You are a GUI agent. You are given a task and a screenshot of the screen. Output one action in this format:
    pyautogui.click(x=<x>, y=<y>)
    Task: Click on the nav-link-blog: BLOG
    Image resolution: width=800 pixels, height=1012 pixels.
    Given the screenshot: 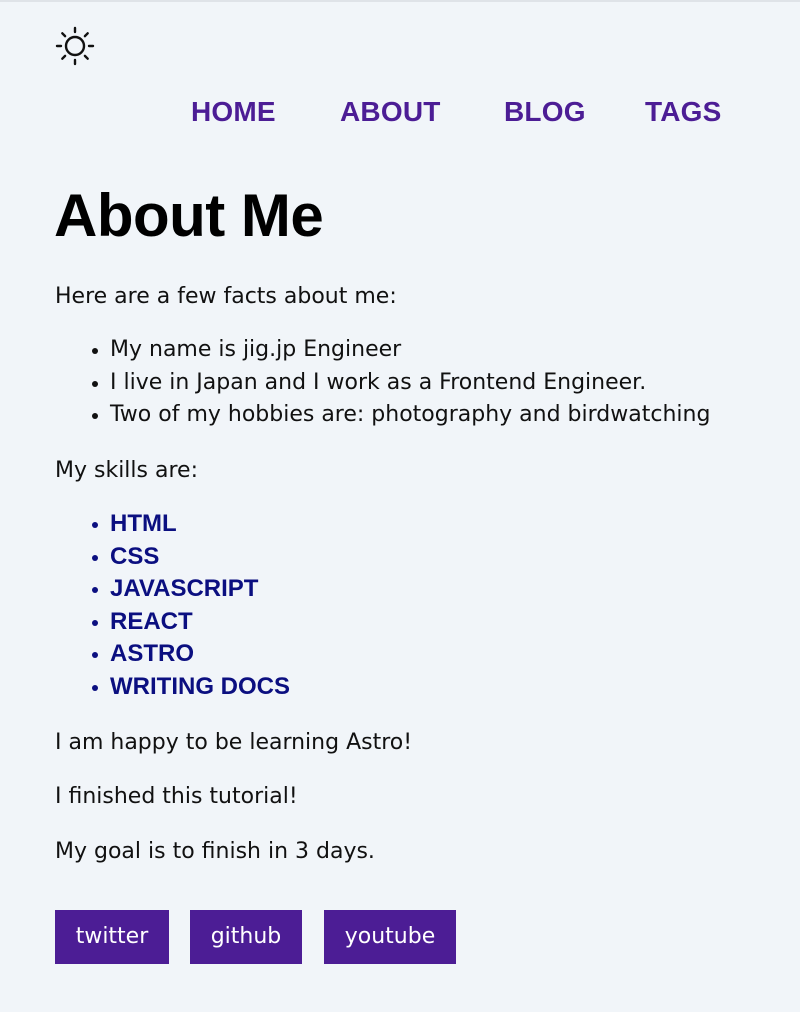 What is the action you would take?
    pyautogui.click(x=545, y=112)
    